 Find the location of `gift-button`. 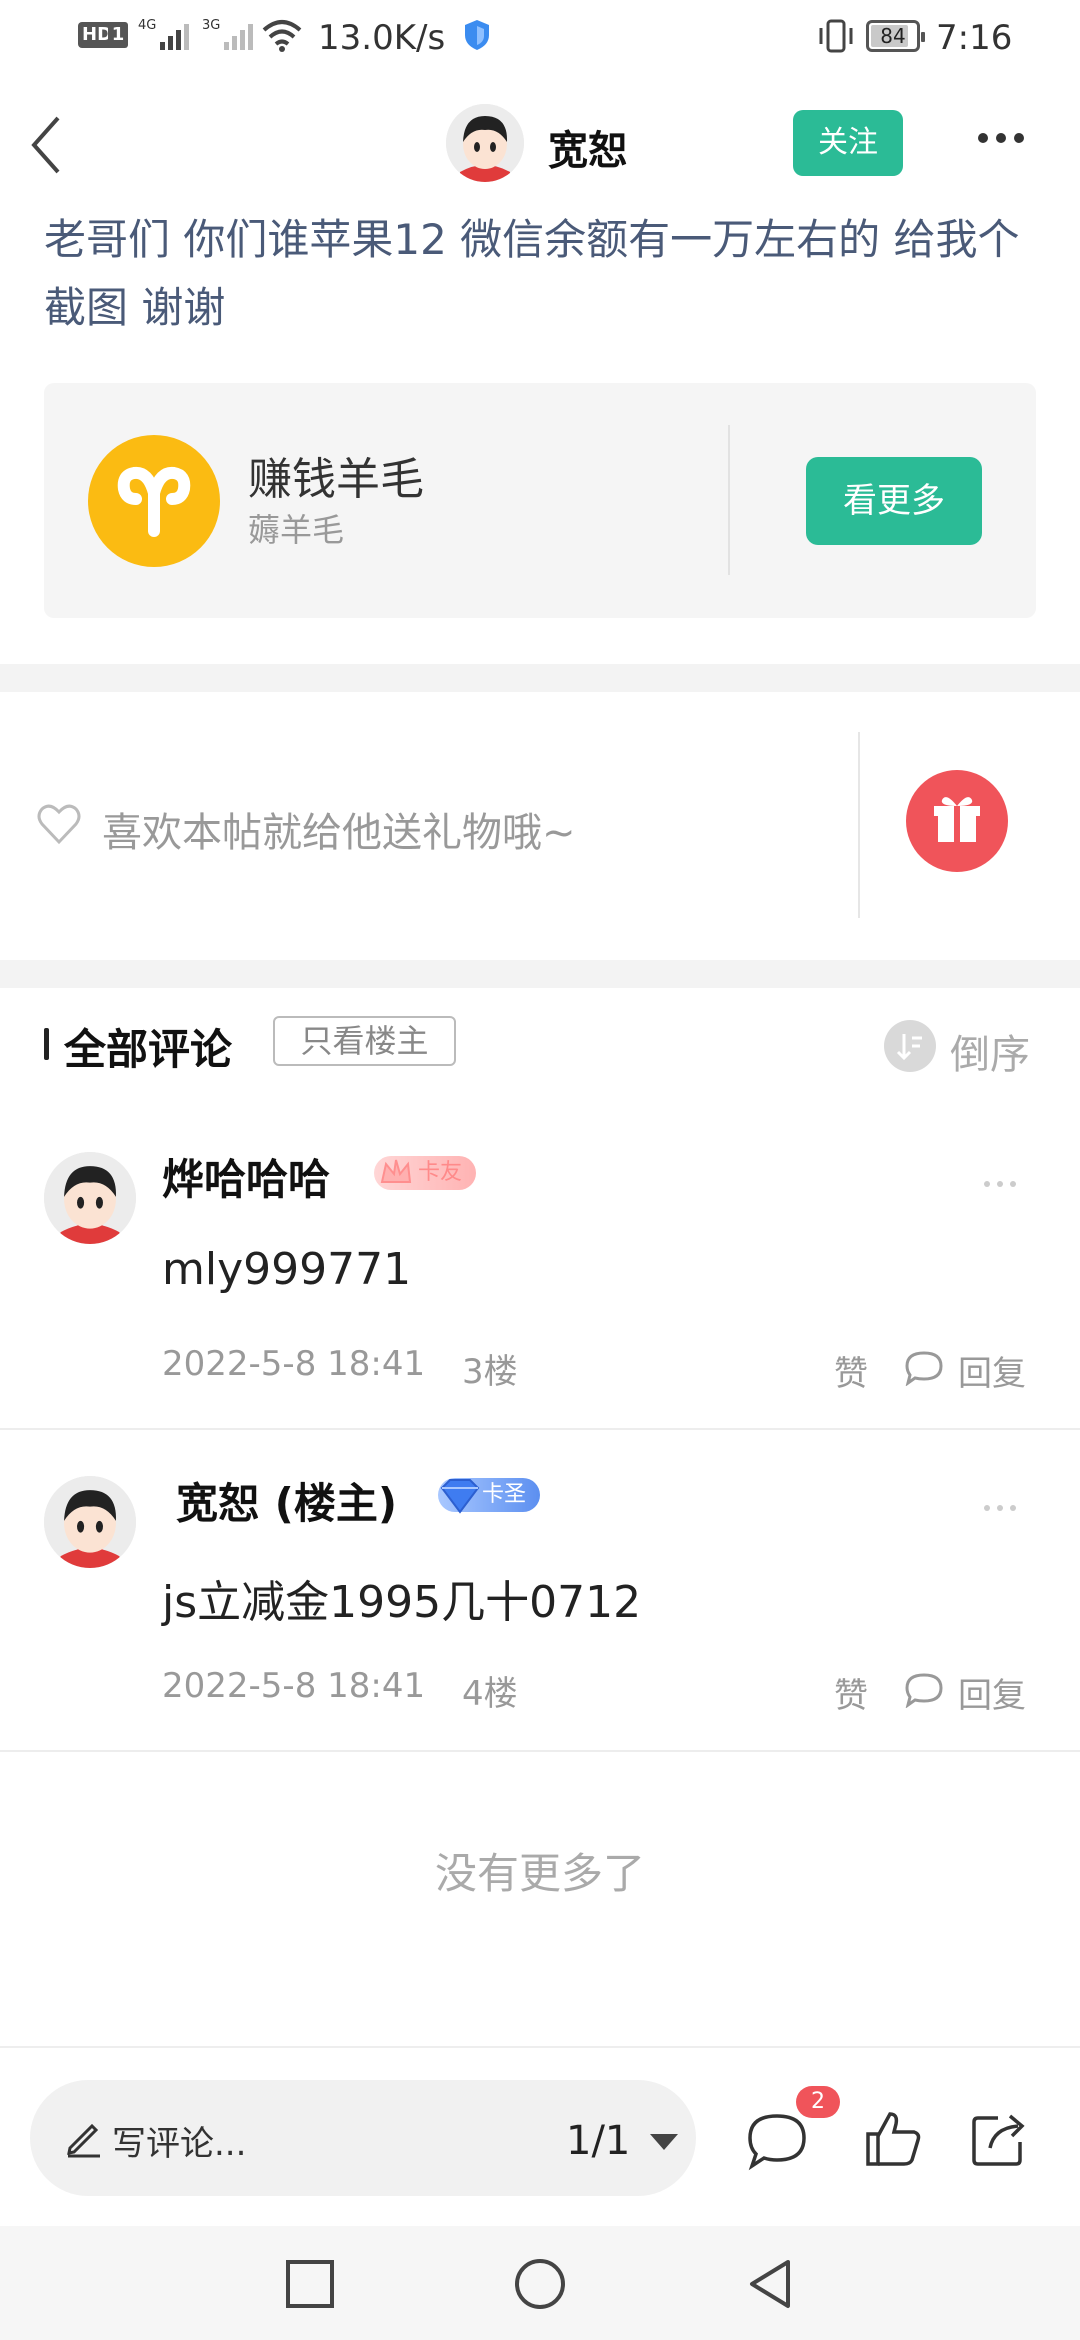

gift-button is located at coordinates (957, 821).